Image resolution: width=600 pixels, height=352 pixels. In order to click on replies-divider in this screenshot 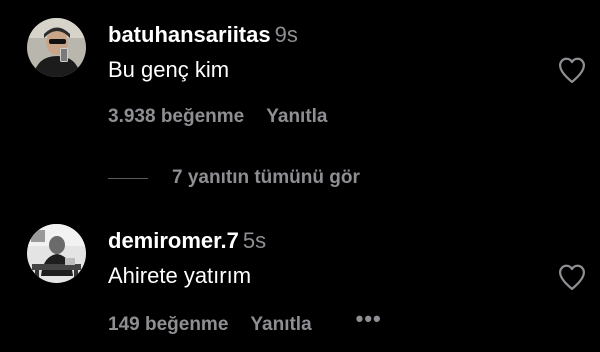, I will do `click(128, 178)`.